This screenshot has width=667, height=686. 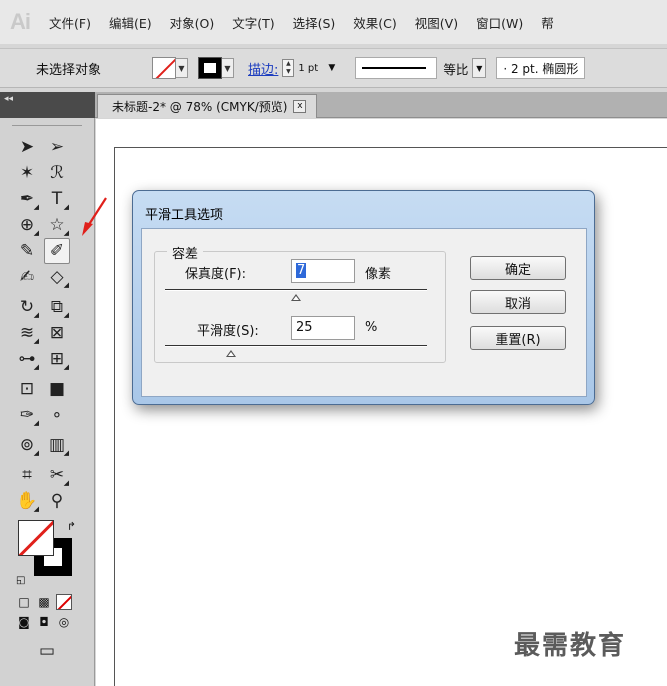 What do you see at coordinates (47, 122) in the screenshot?
I see `panel-grip` at bounding box center [47, 122].